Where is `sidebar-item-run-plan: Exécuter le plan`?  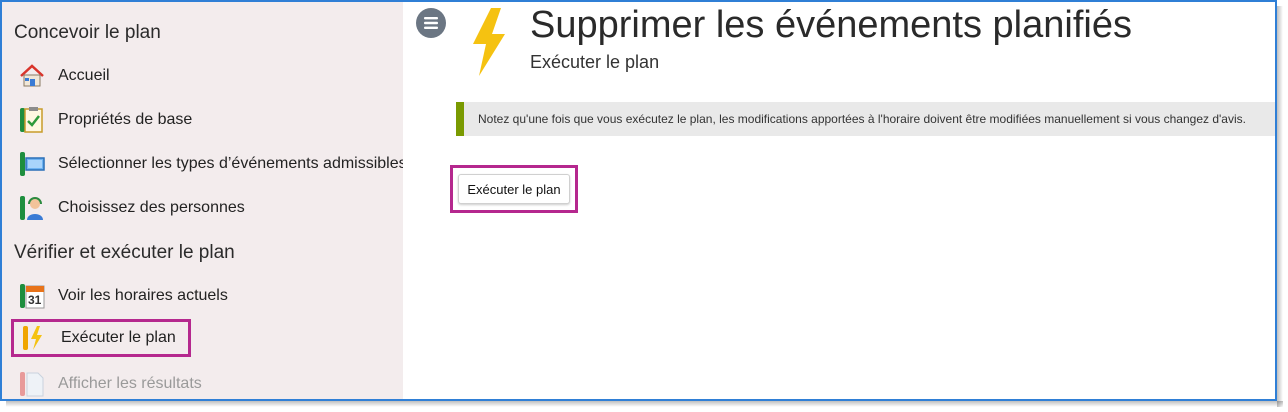 sidebar-item-run-plan: Exécuter le plan is located at coordinates (101, 338).